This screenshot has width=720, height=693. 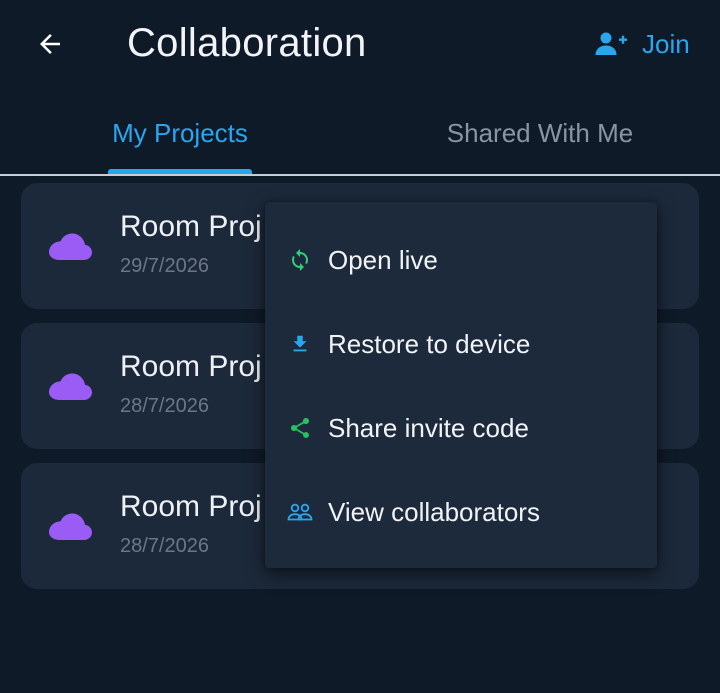 What do you see at coordinates (461, 260) in the screenshot?
I see `menu-item-open-live: Open live` at bounding box center [461, 260].